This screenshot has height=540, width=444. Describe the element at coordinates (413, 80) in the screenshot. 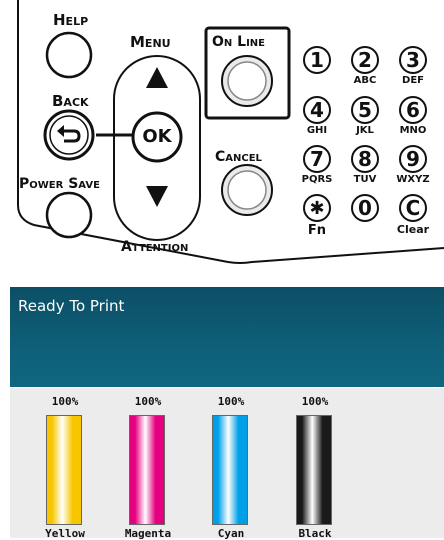

I see `key-3-letters: DEF` at that location.